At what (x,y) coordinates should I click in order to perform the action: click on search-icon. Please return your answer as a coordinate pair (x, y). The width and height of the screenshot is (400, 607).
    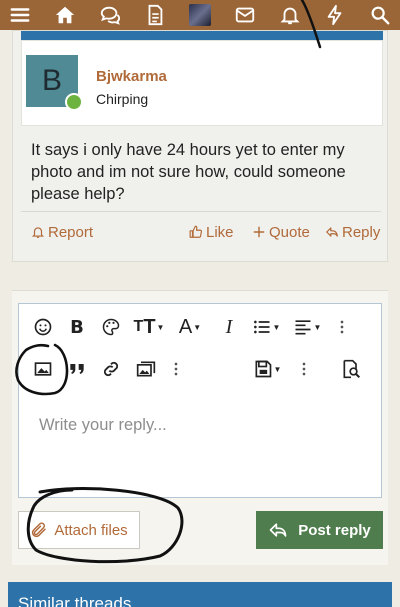
    Looking at the image, I should click on (380, 15).